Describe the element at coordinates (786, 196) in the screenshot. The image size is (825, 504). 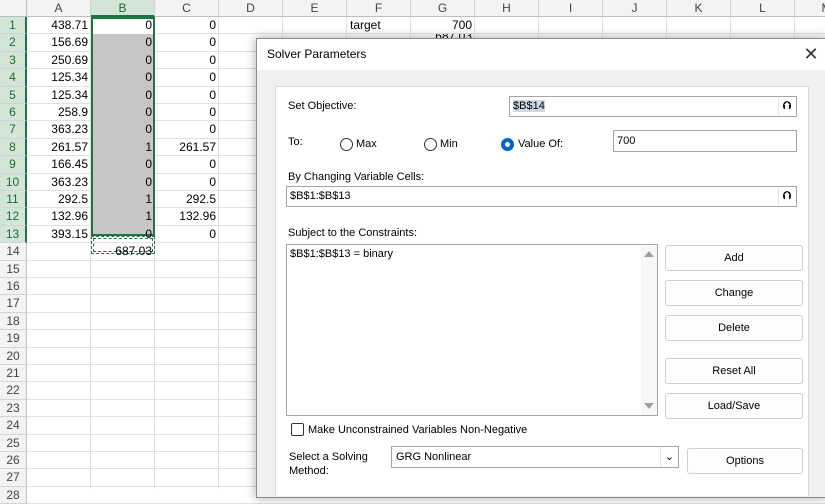
I see `collapse-dialog-icon-2: ⮉` at that location.